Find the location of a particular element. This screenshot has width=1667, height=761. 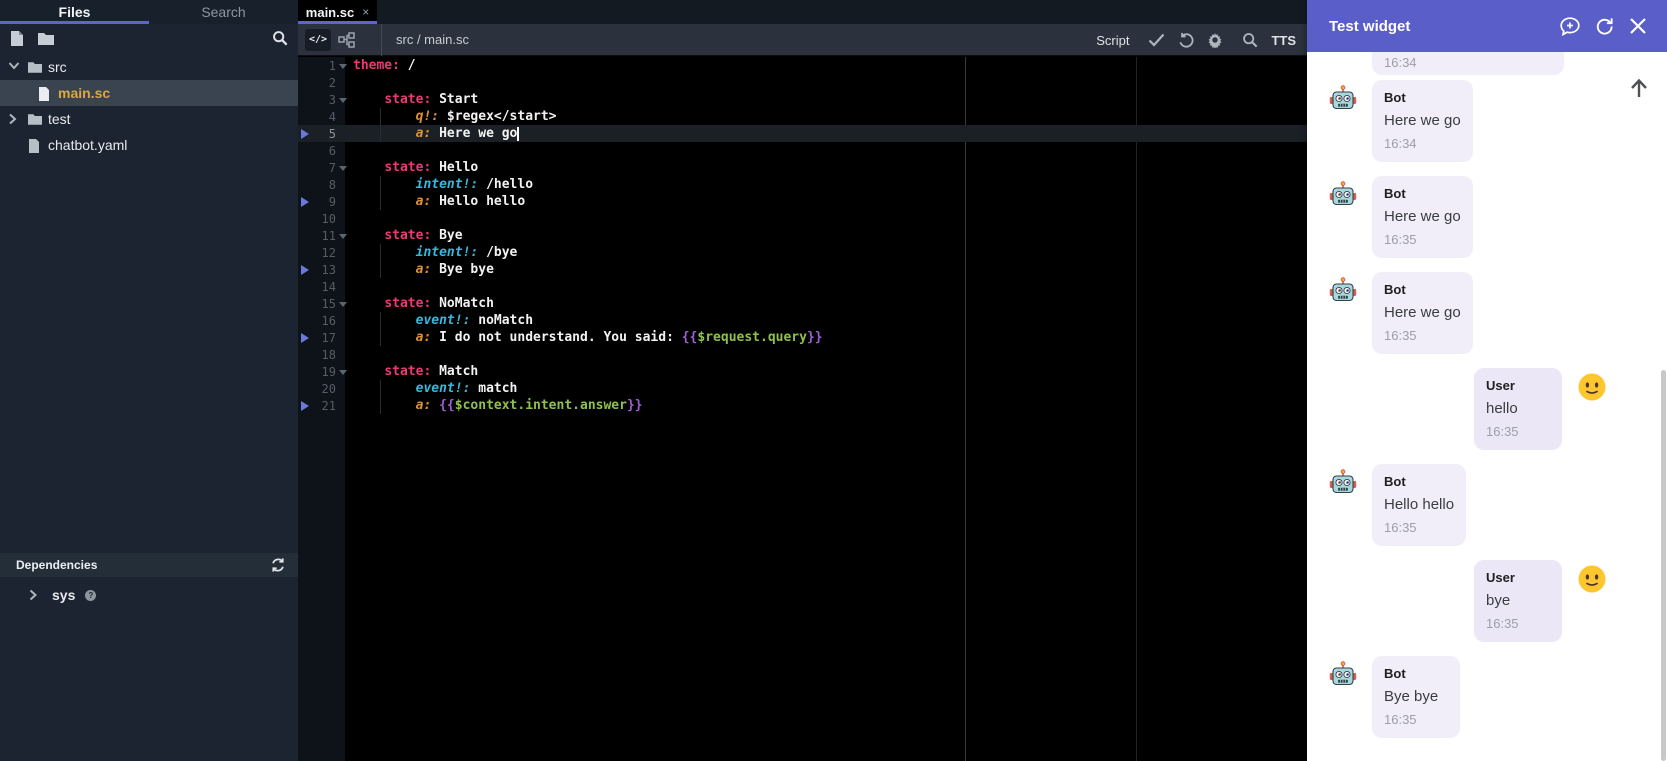

code-line-7: 7 state: Hello is located at coordinates (802, 167).